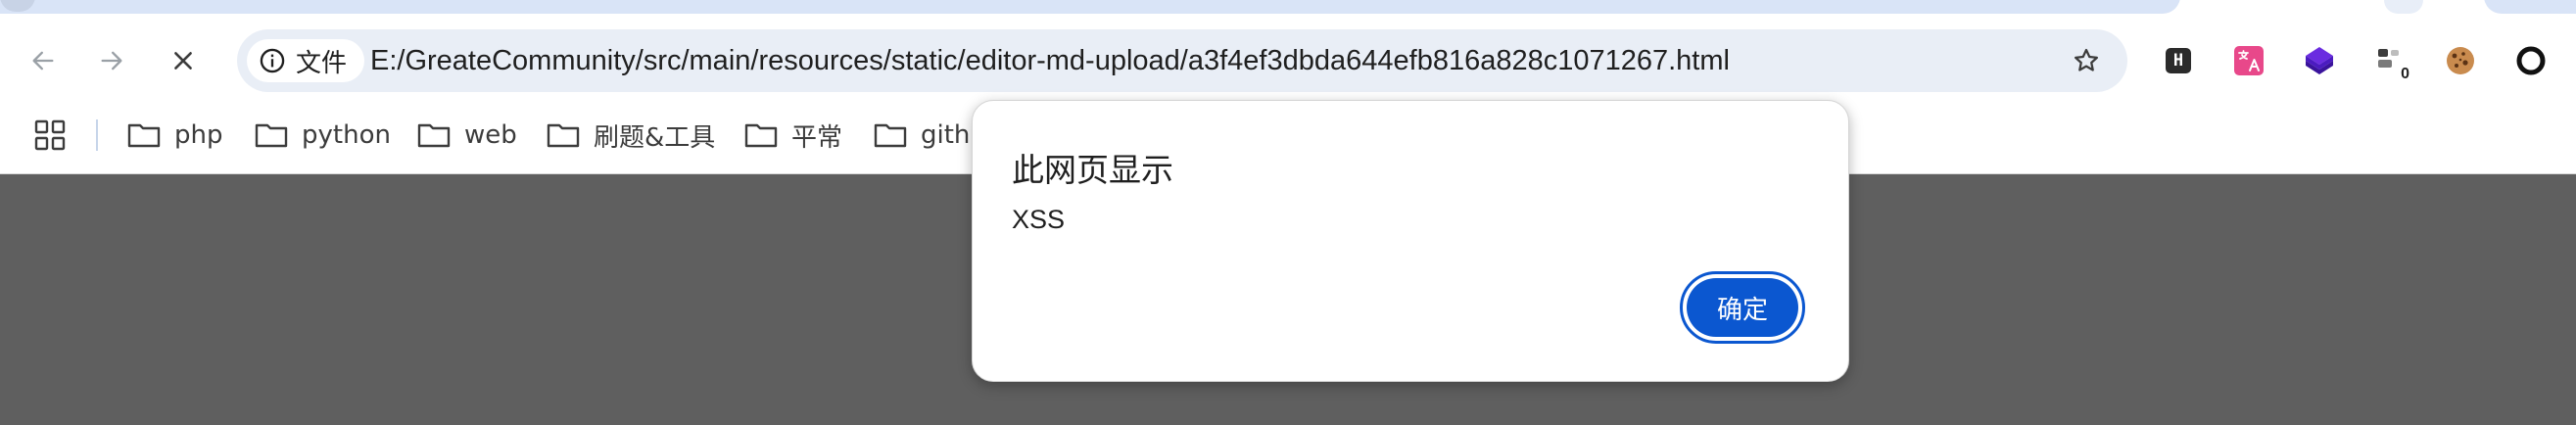  What do you see at coordinates (930, 135) in the screenshot?
I see `bookmark-folder-github: githu` at bounding box center [930, 135].